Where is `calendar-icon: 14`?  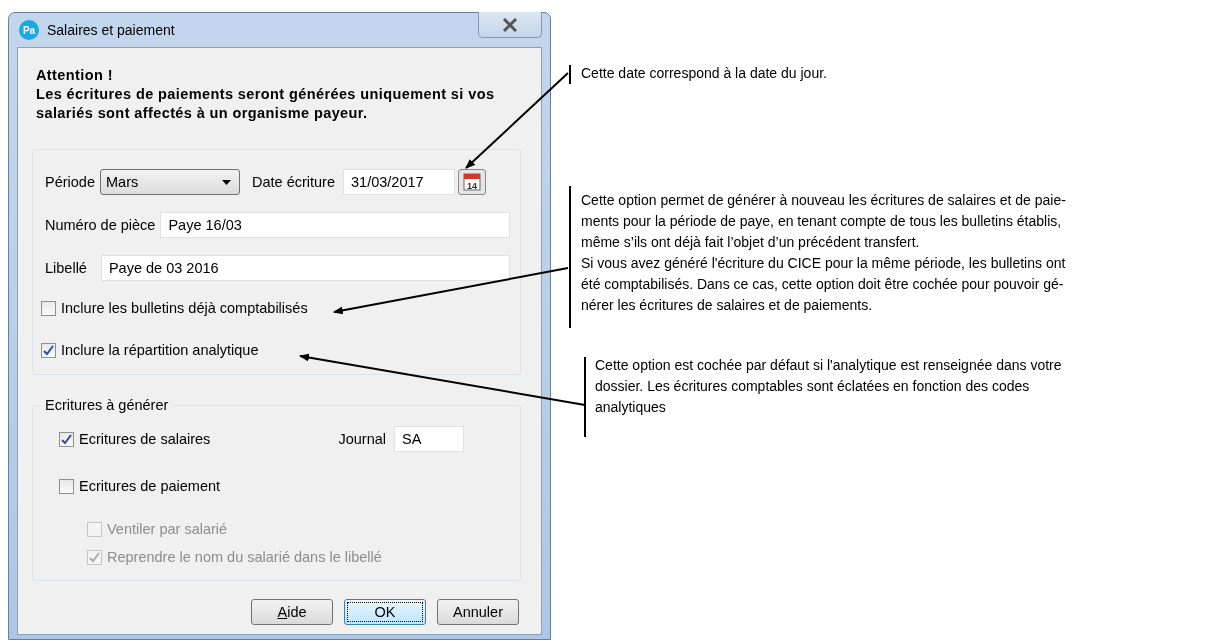 calendar-icon: 14 is located at coordinates (472, 182).